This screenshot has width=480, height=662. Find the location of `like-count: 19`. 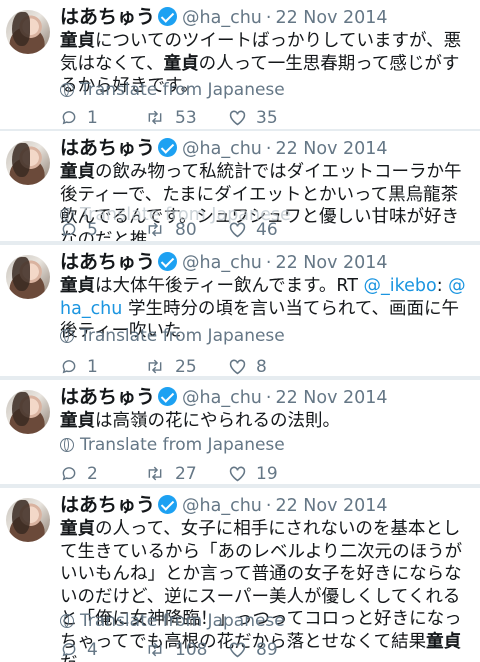

like-count: 19 is located at coordinates (267, 474).